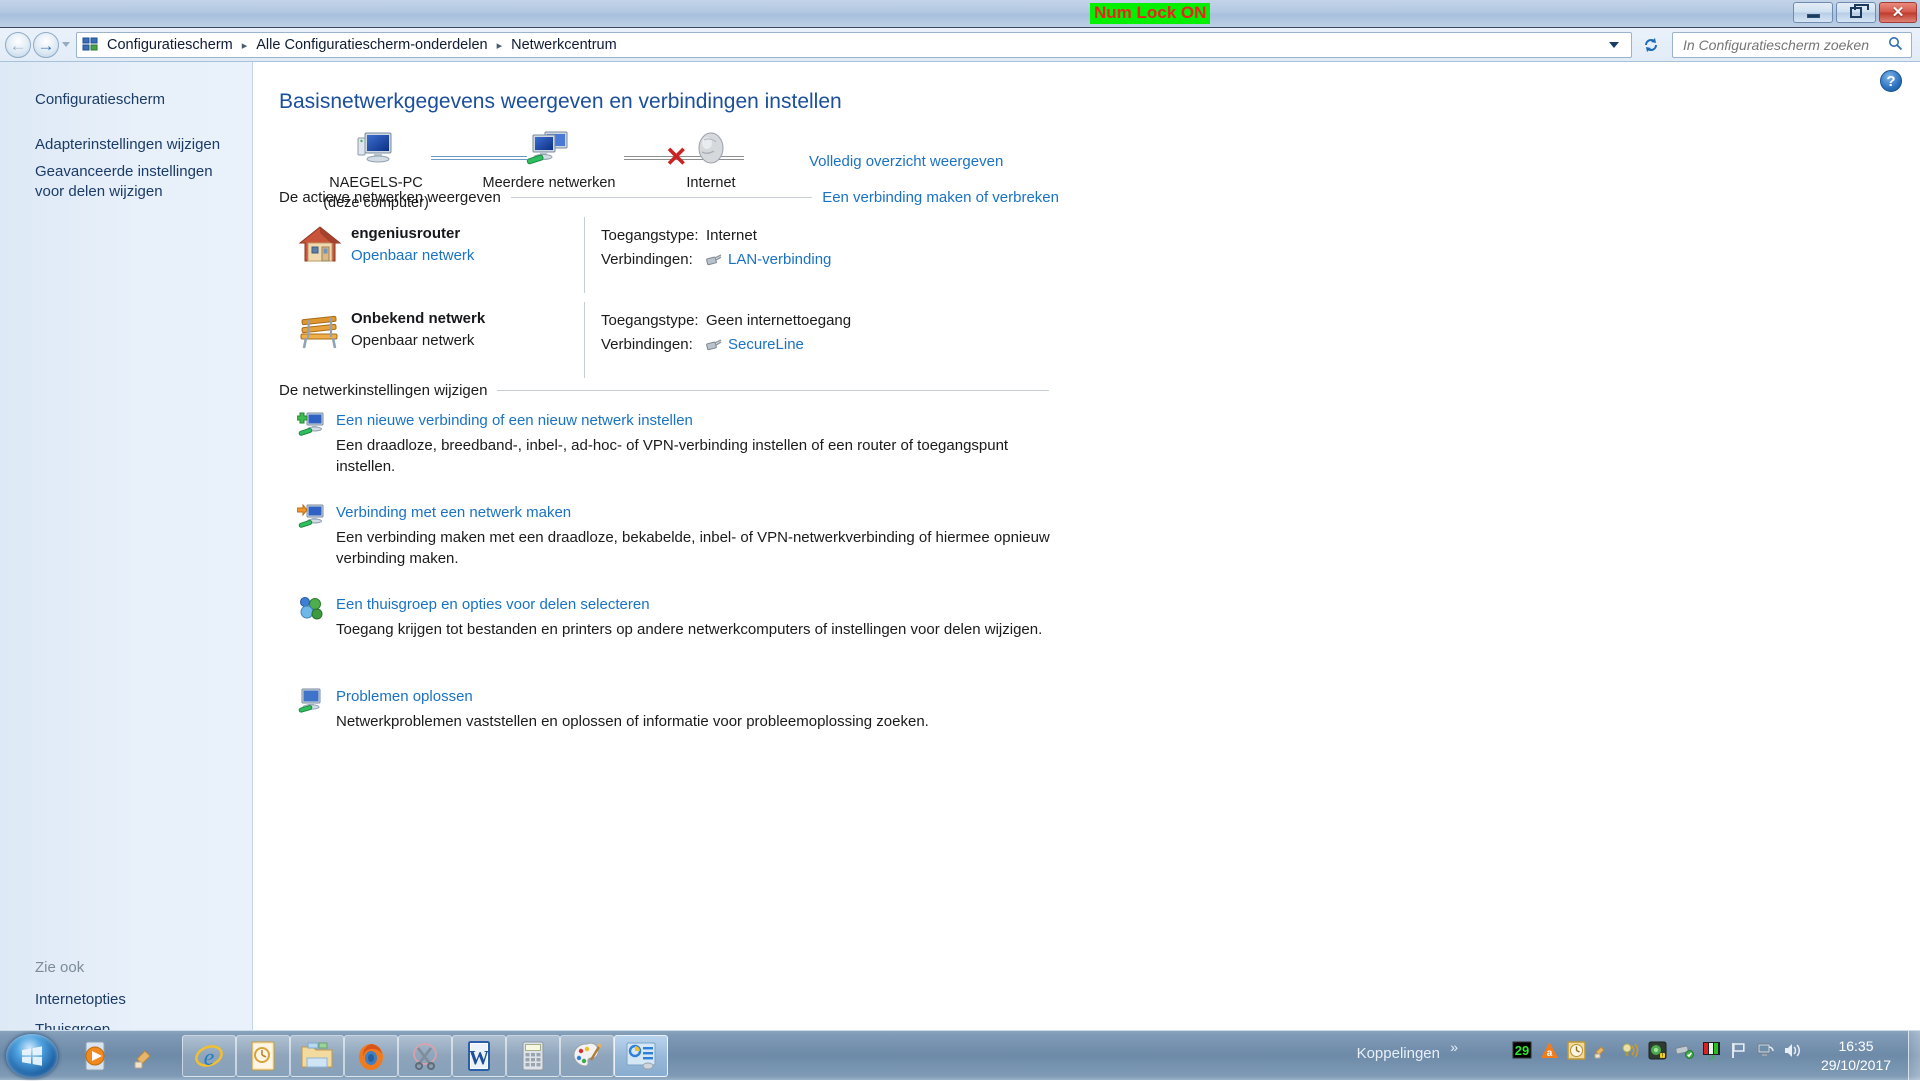 The width and height of the screenshot is (1920, 1081). What do you see at coordinates (1150, 13) in the screenshot?
I see `num-lock-indicator: Num Lock ON` at bounding box center [1150, 13].